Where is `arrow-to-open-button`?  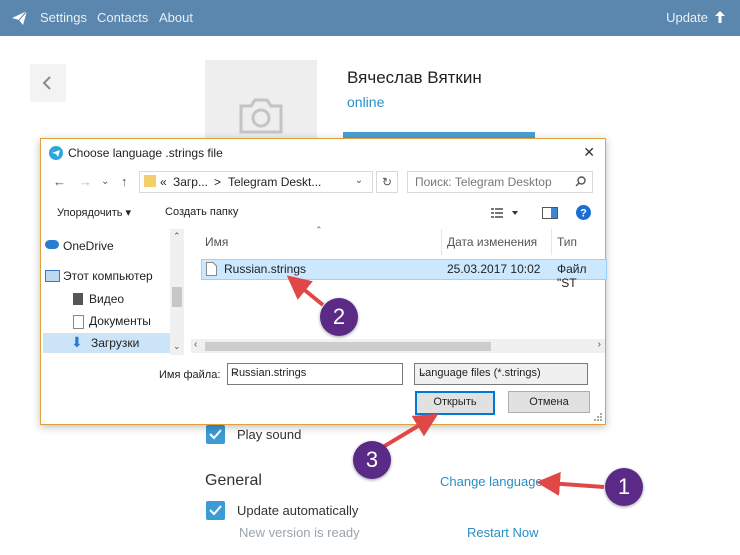 arrow-to-open-button is located at coordinates (407, 432).